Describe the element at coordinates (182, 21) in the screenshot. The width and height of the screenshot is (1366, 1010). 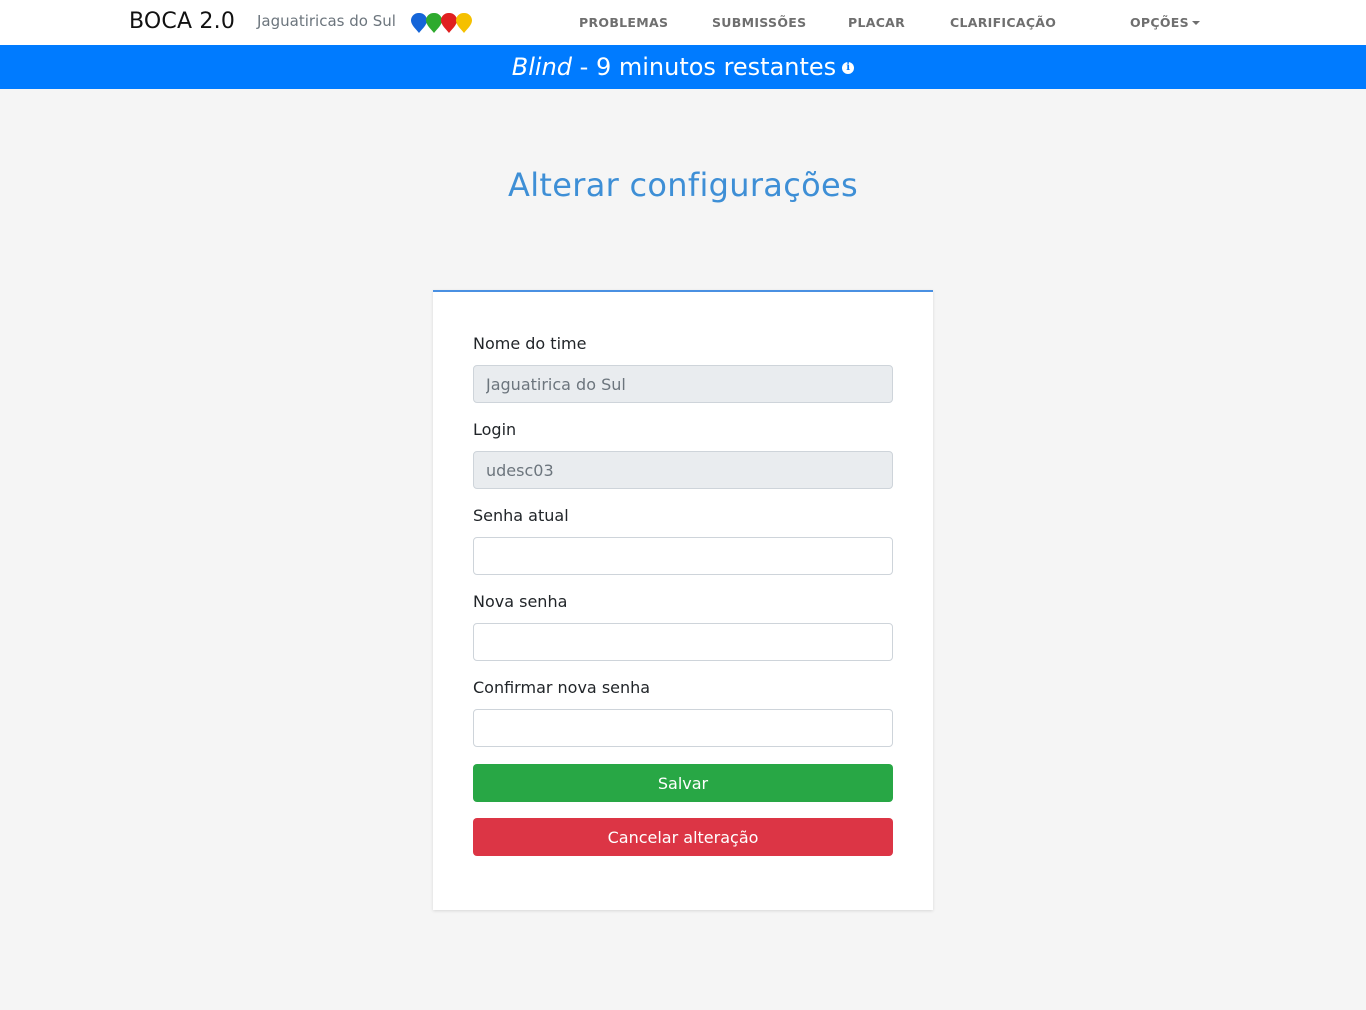
I see `brand-logo: BOCA 2.0` at that location.